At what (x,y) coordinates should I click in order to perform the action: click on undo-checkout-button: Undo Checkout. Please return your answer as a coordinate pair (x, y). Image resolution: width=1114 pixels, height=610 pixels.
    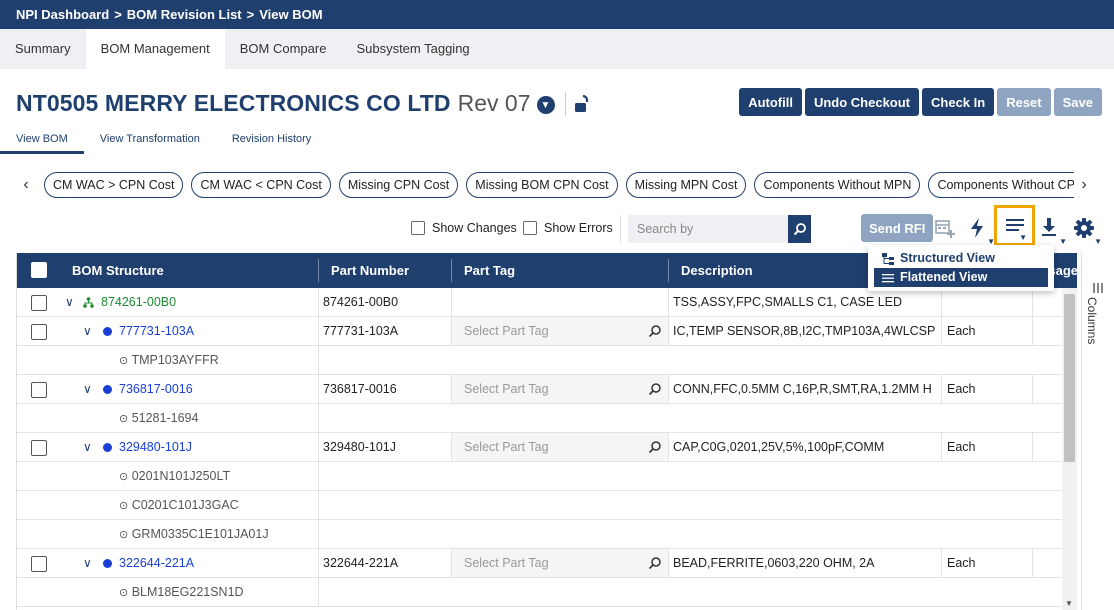
    Looking at the image, I should click on (862, 102).